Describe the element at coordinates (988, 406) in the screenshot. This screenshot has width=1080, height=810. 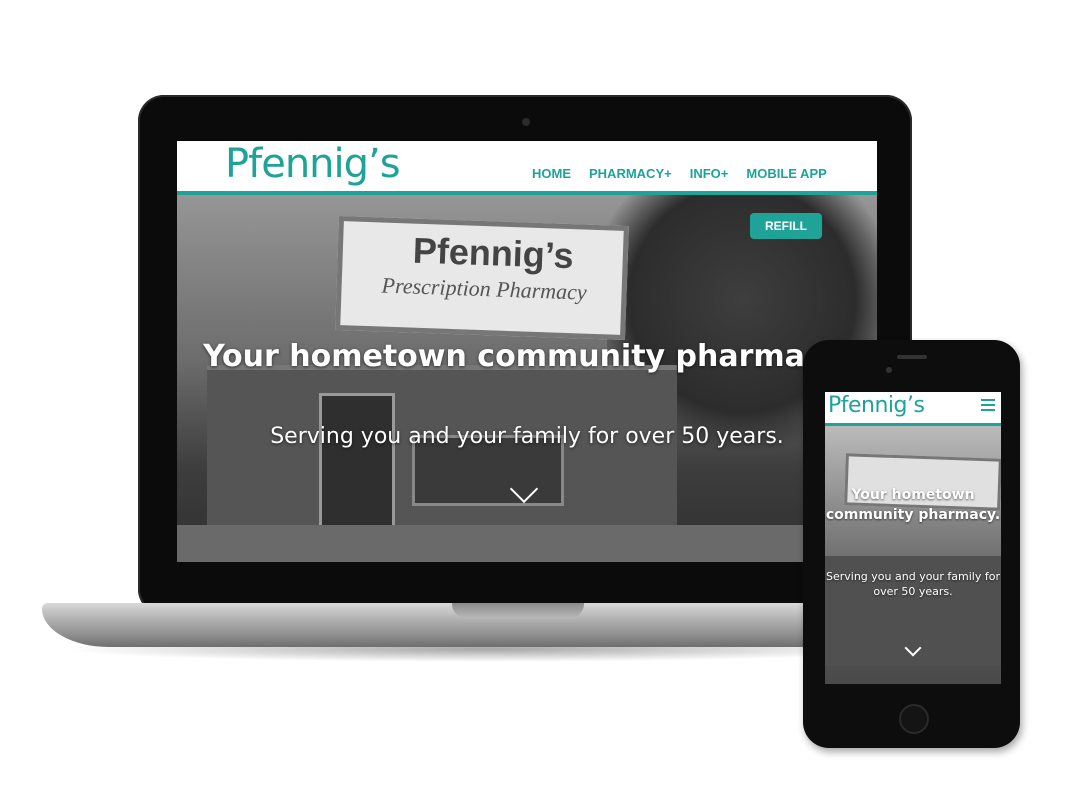
I see `hamburger-icon` at that location.